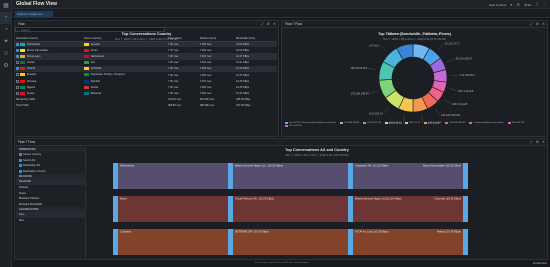  What do you see at coordinates (281, 13) in the screenshot?
I see `sub-bar: Startup Intelligence` at bounding box center [281, 13].